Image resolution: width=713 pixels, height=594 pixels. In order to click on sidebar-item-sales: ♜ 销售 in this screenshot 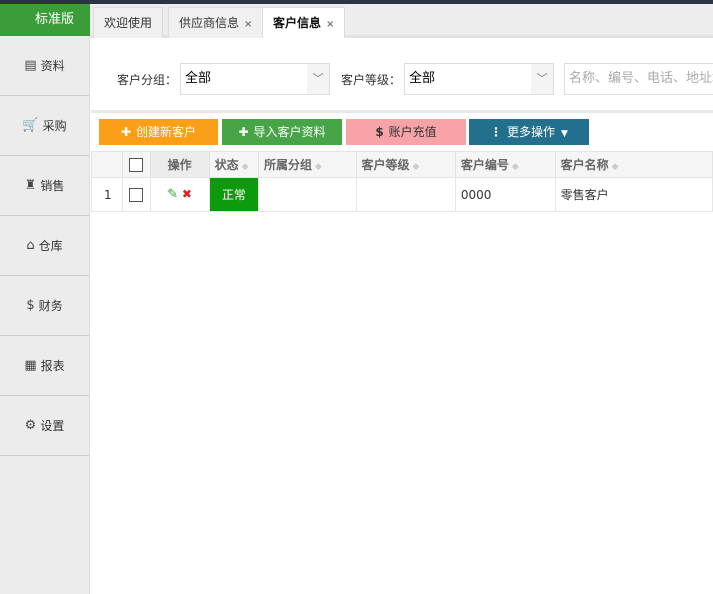, I will do `click(44, 186)`.